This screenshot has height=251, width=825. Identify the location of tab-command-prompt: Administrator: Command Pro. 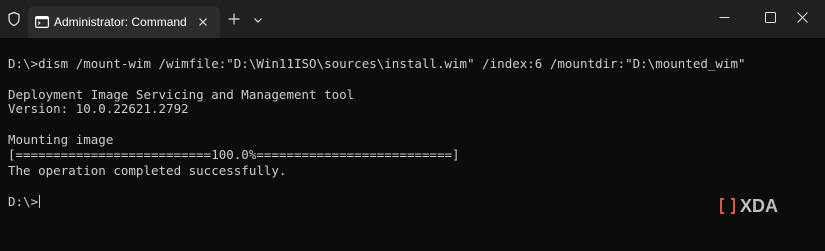
(124, 22).